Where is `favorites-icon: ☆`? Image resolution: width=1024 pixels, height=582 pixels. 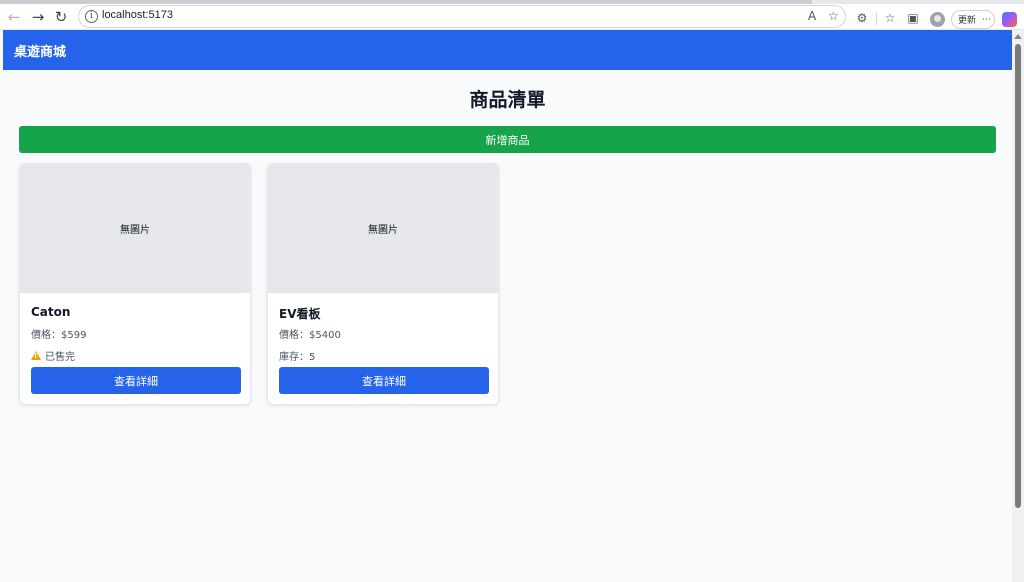 favorites-icon: ☆ is located at coordinates (890, 18).